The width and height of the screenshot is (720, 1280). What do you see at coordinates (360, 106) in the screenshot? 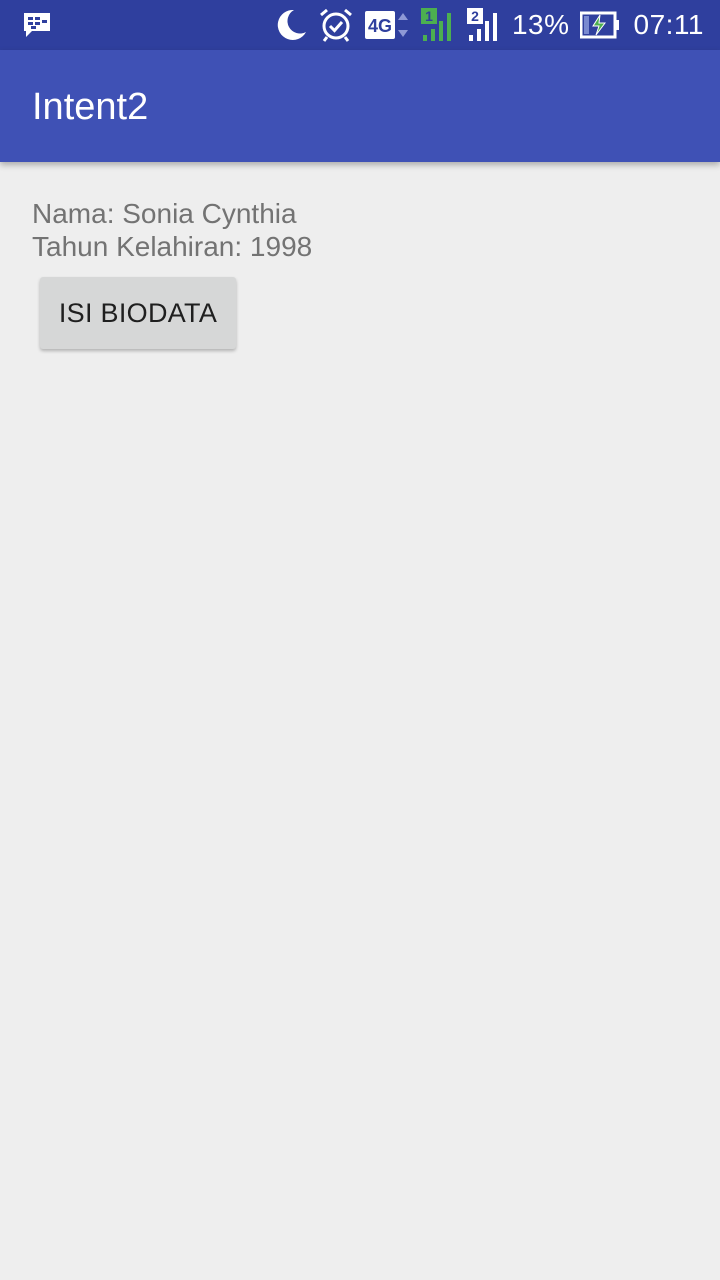
I see `app-bar: Intent2` at bounding box center [360, 106].